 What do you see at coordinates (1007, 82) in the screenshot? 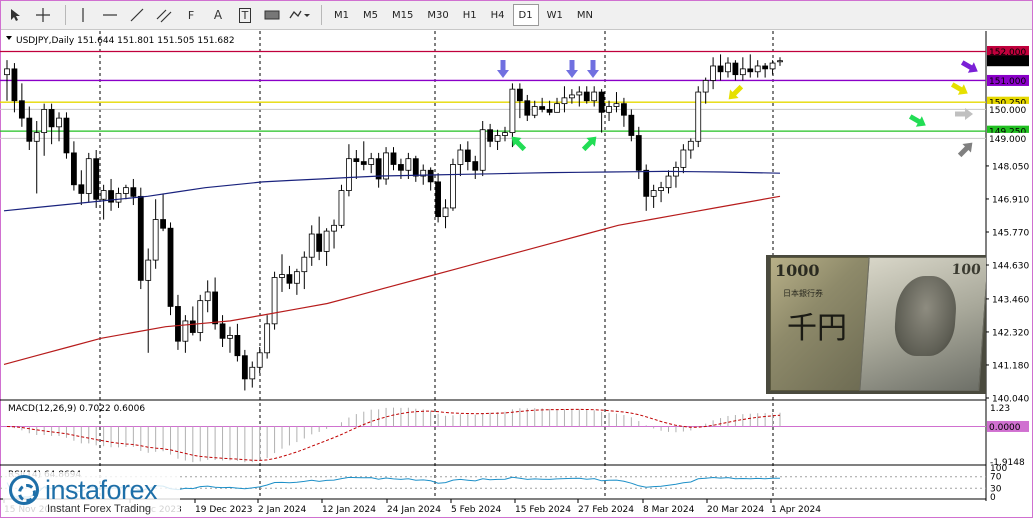
I see `level-price-label: 151.000` at bounding box center [1007, 82].